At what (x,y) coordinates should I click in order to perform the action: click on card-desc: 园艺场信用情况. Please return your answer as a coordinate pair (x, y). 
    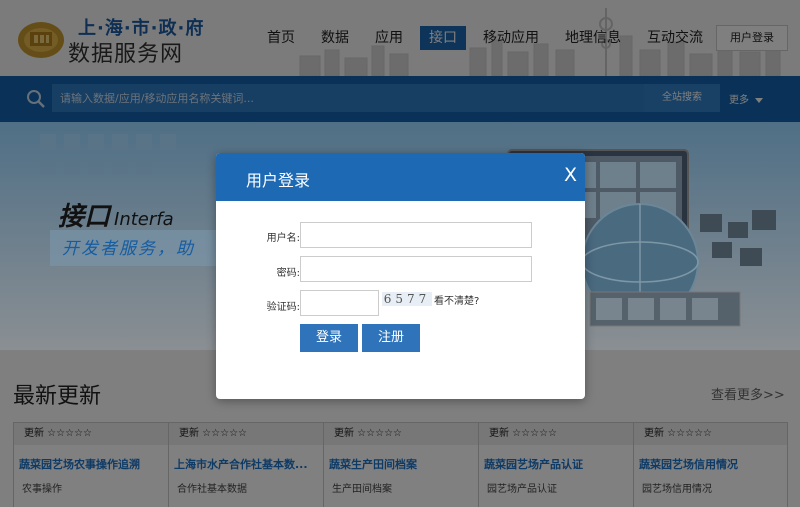
    Looking at the image, I should click on (677, 489).